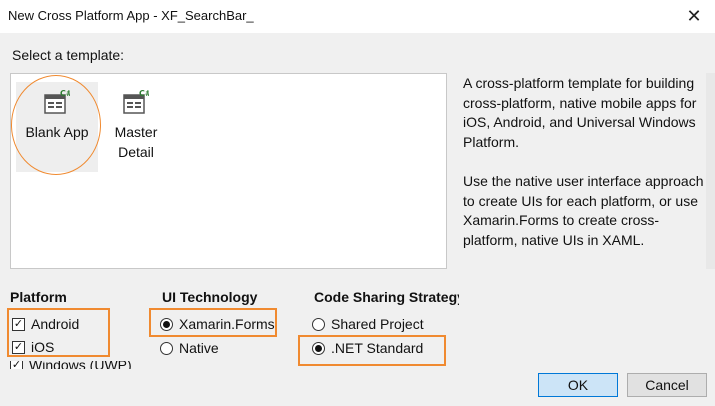 This screenshot has height=406, width=715. I want to click on template-master-detail: C# Master Detail, so click(136, 127).